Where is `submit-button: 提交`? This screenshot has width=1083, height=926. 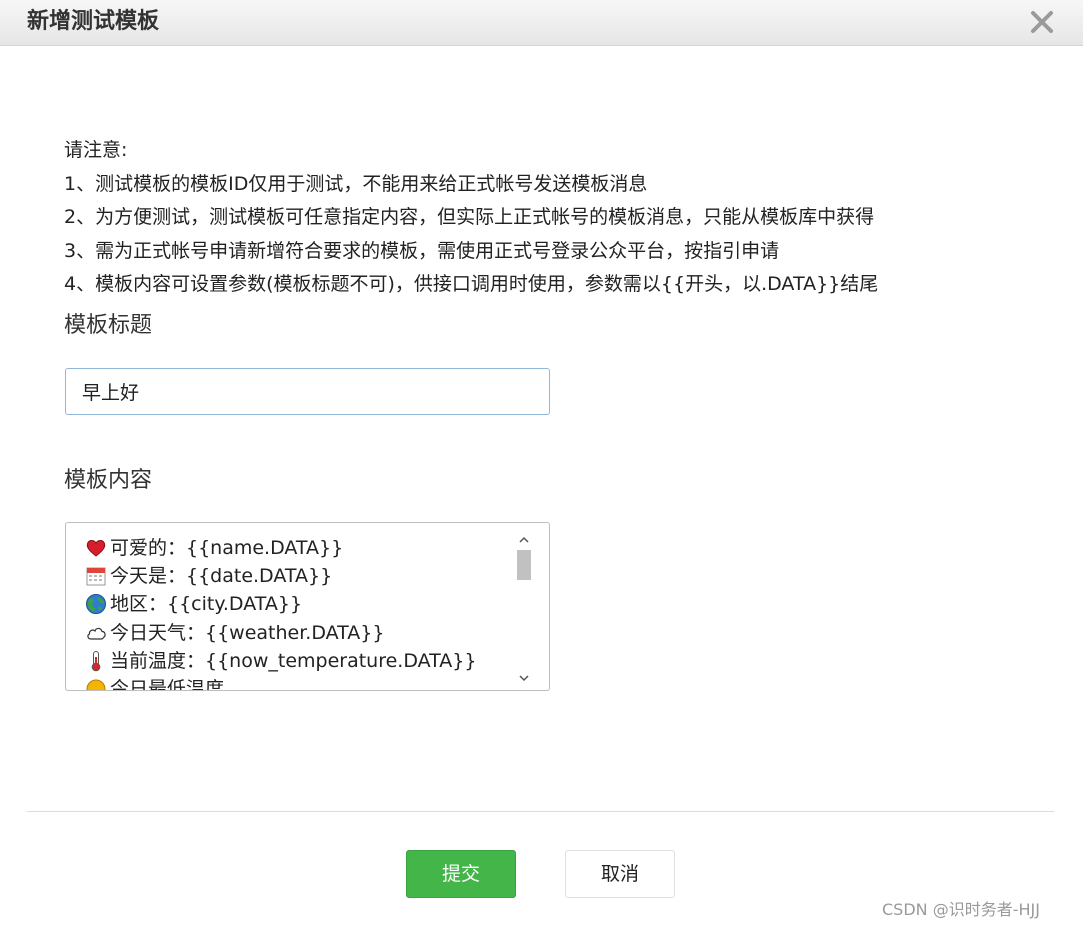 submit-button: 提交 is located at coordinates (461, 874).